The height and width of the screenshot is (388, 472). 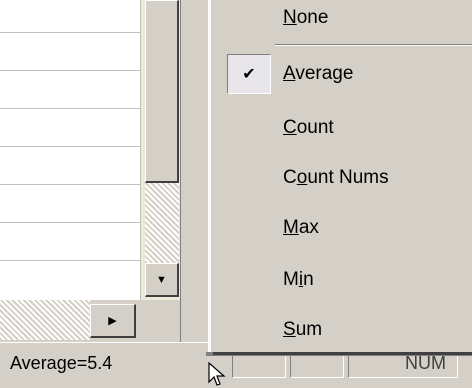 I want to click on scroll-right-button: ▶, so click(x=113, y=321).